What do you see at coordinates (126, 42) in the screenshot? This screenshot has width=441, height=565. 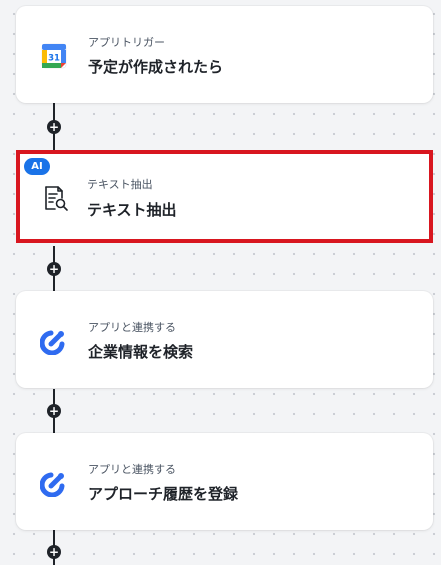 I see `step-kicker: アプリトリガー` at bounding box center [126, 42].